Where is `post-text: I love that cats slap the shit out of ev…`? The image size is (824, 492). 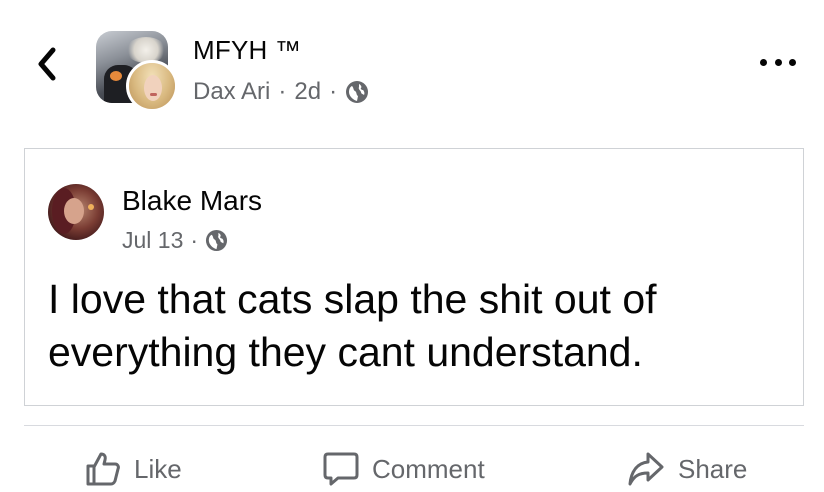
post-text: I love that cats slap the shit out of ev… is located at coordinates (352, 325).